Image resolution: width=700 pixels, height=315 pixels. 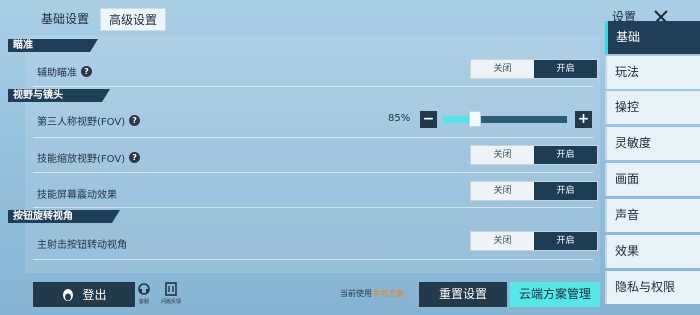 I want to click on current-scheme-name: 本地方案, so click(x=388, y=293).